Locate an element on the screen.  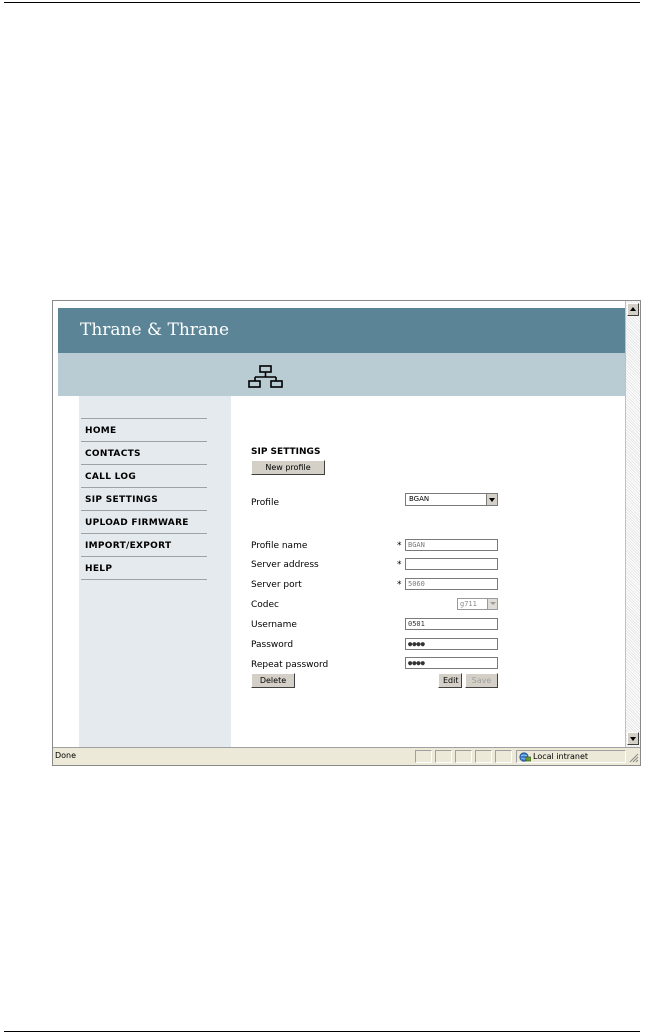
sidebar-item-import-export: IMPORT/EXPORT is located at coordinates (144, 545).